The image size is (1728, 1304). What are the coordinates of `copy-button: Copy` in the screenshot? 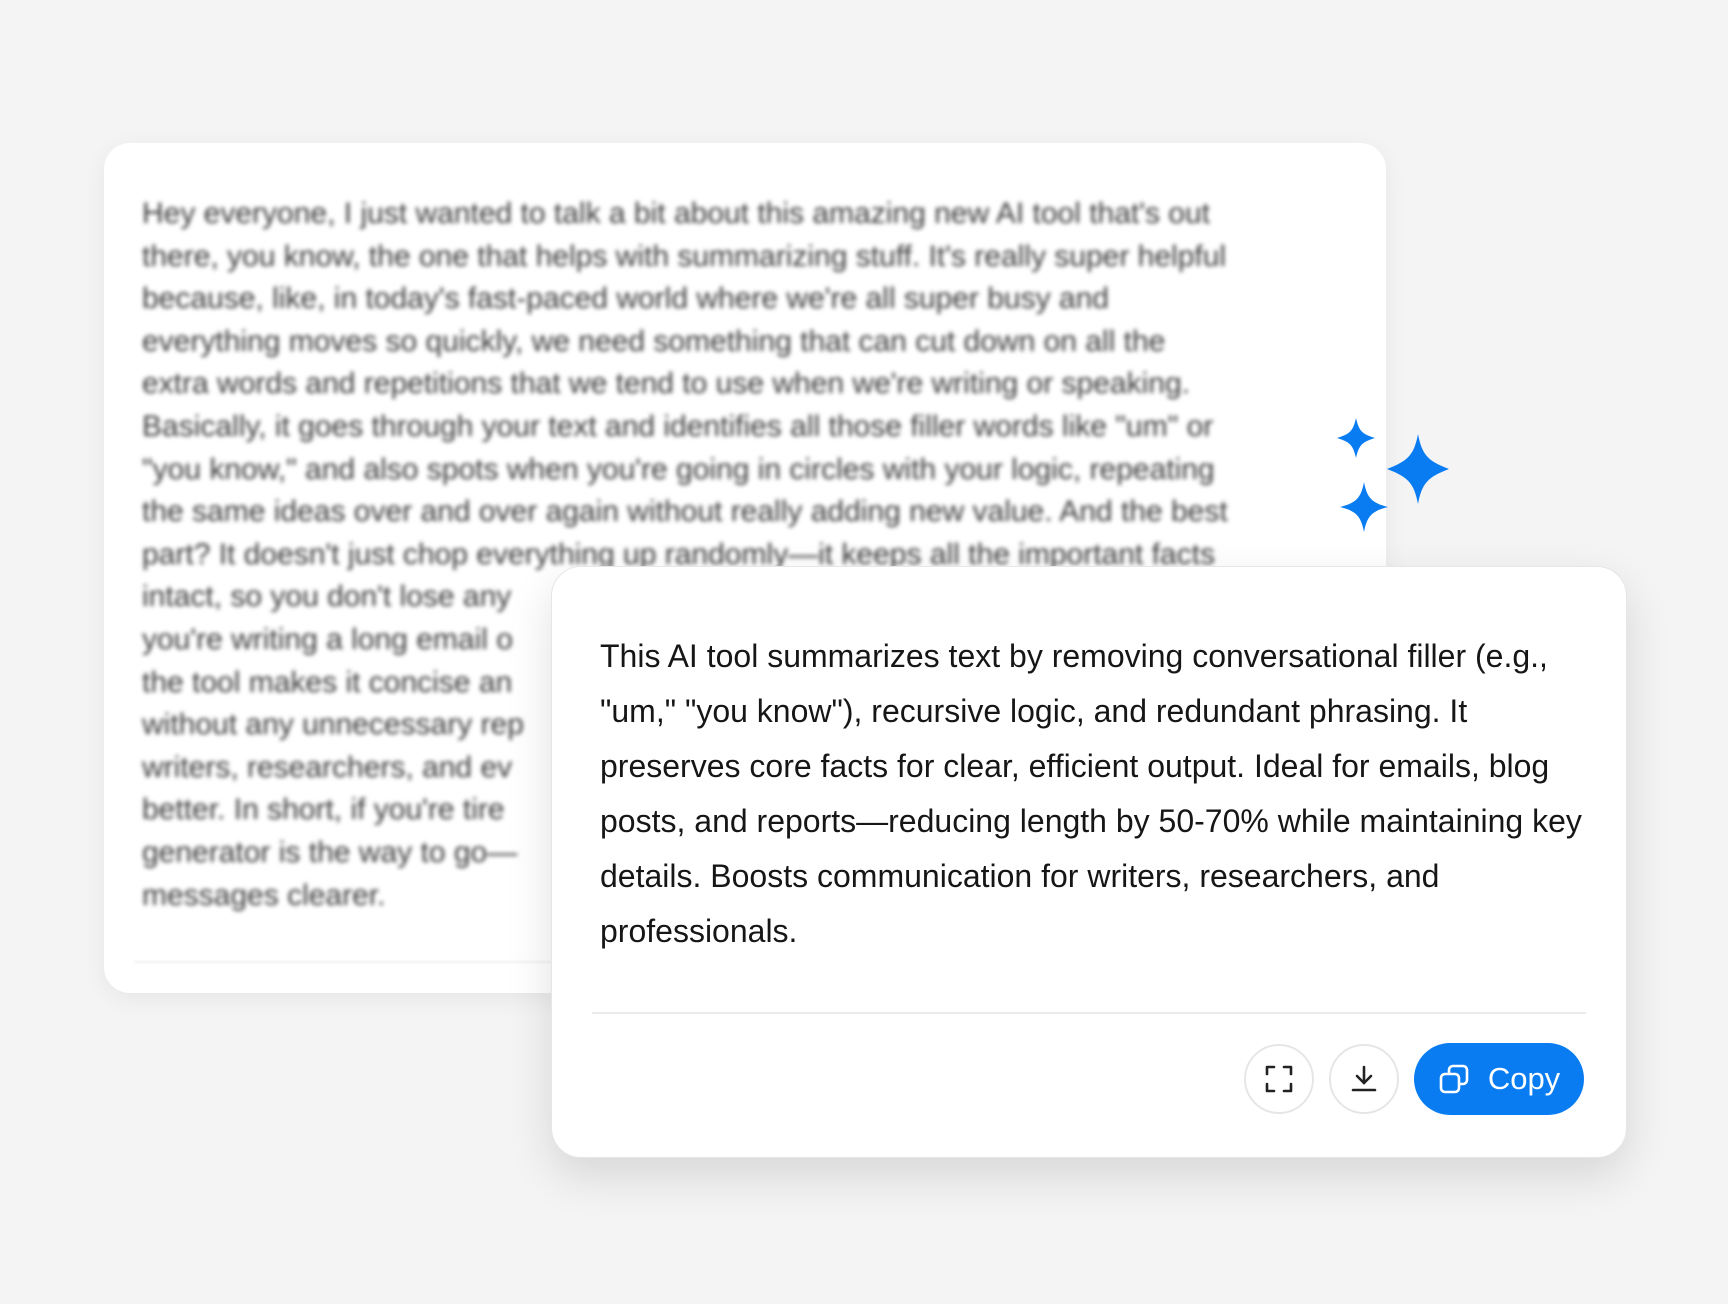 It's located at (1499, 1079).